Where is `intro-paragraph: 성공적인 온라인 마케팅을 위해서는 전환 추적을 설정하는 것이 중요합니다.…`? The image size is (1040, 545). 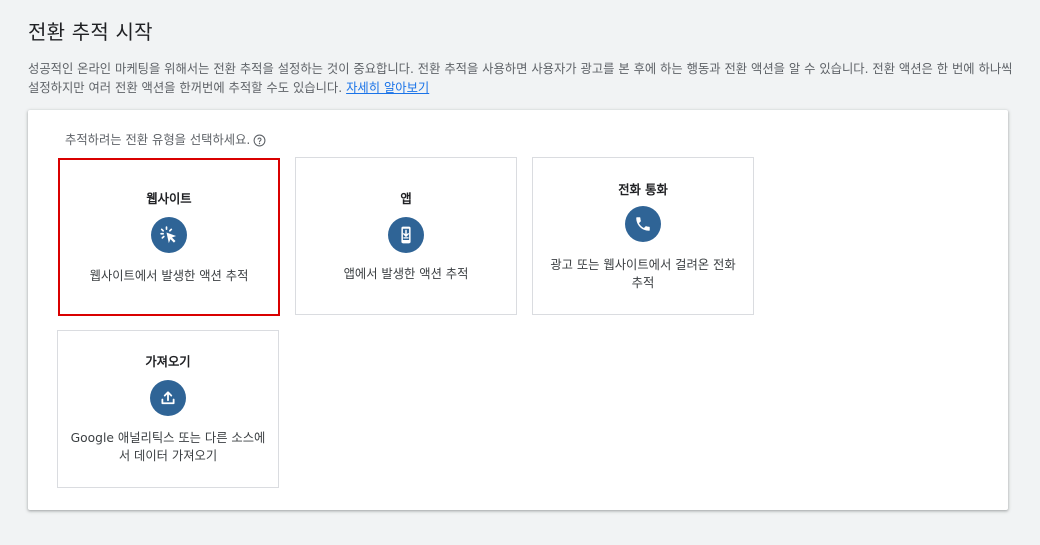
intro-paragraph: 성공적인 온라인 마케팅을 위해서는 전환 추적을 설정하는 것이 중요합니다.… is located at coordinates (520, 78).